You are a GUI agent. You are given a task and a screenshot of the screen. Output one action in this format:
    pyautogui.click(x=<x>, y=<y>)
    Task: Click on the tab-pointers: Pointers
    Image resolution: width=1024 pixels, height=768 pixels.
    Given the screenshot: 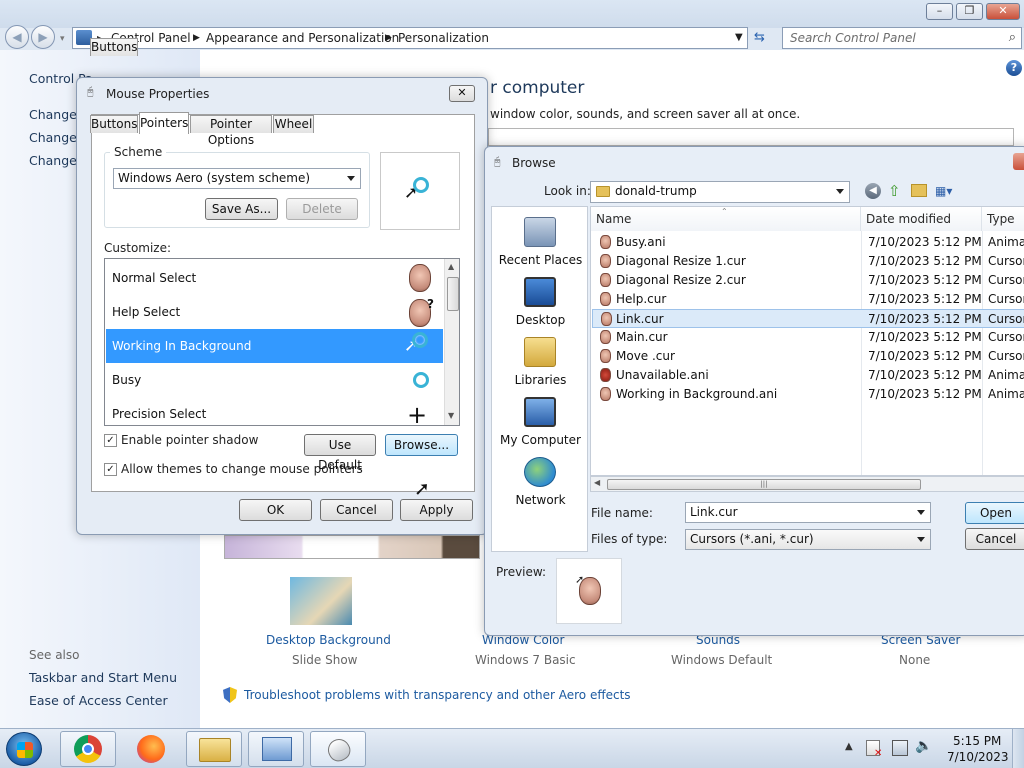 What is the action you would take?
    pyautogui.click(x=164, y=123)
    